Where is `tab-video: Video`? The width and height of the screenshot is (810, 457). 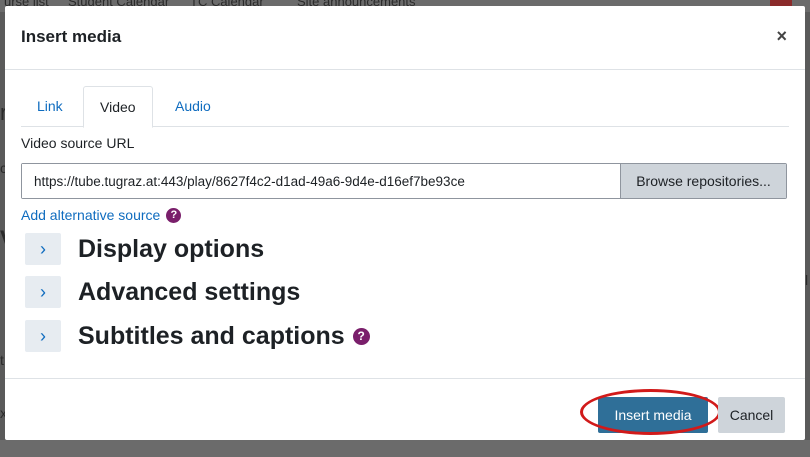 tab-video: Video is located at coordinates (118, 107).